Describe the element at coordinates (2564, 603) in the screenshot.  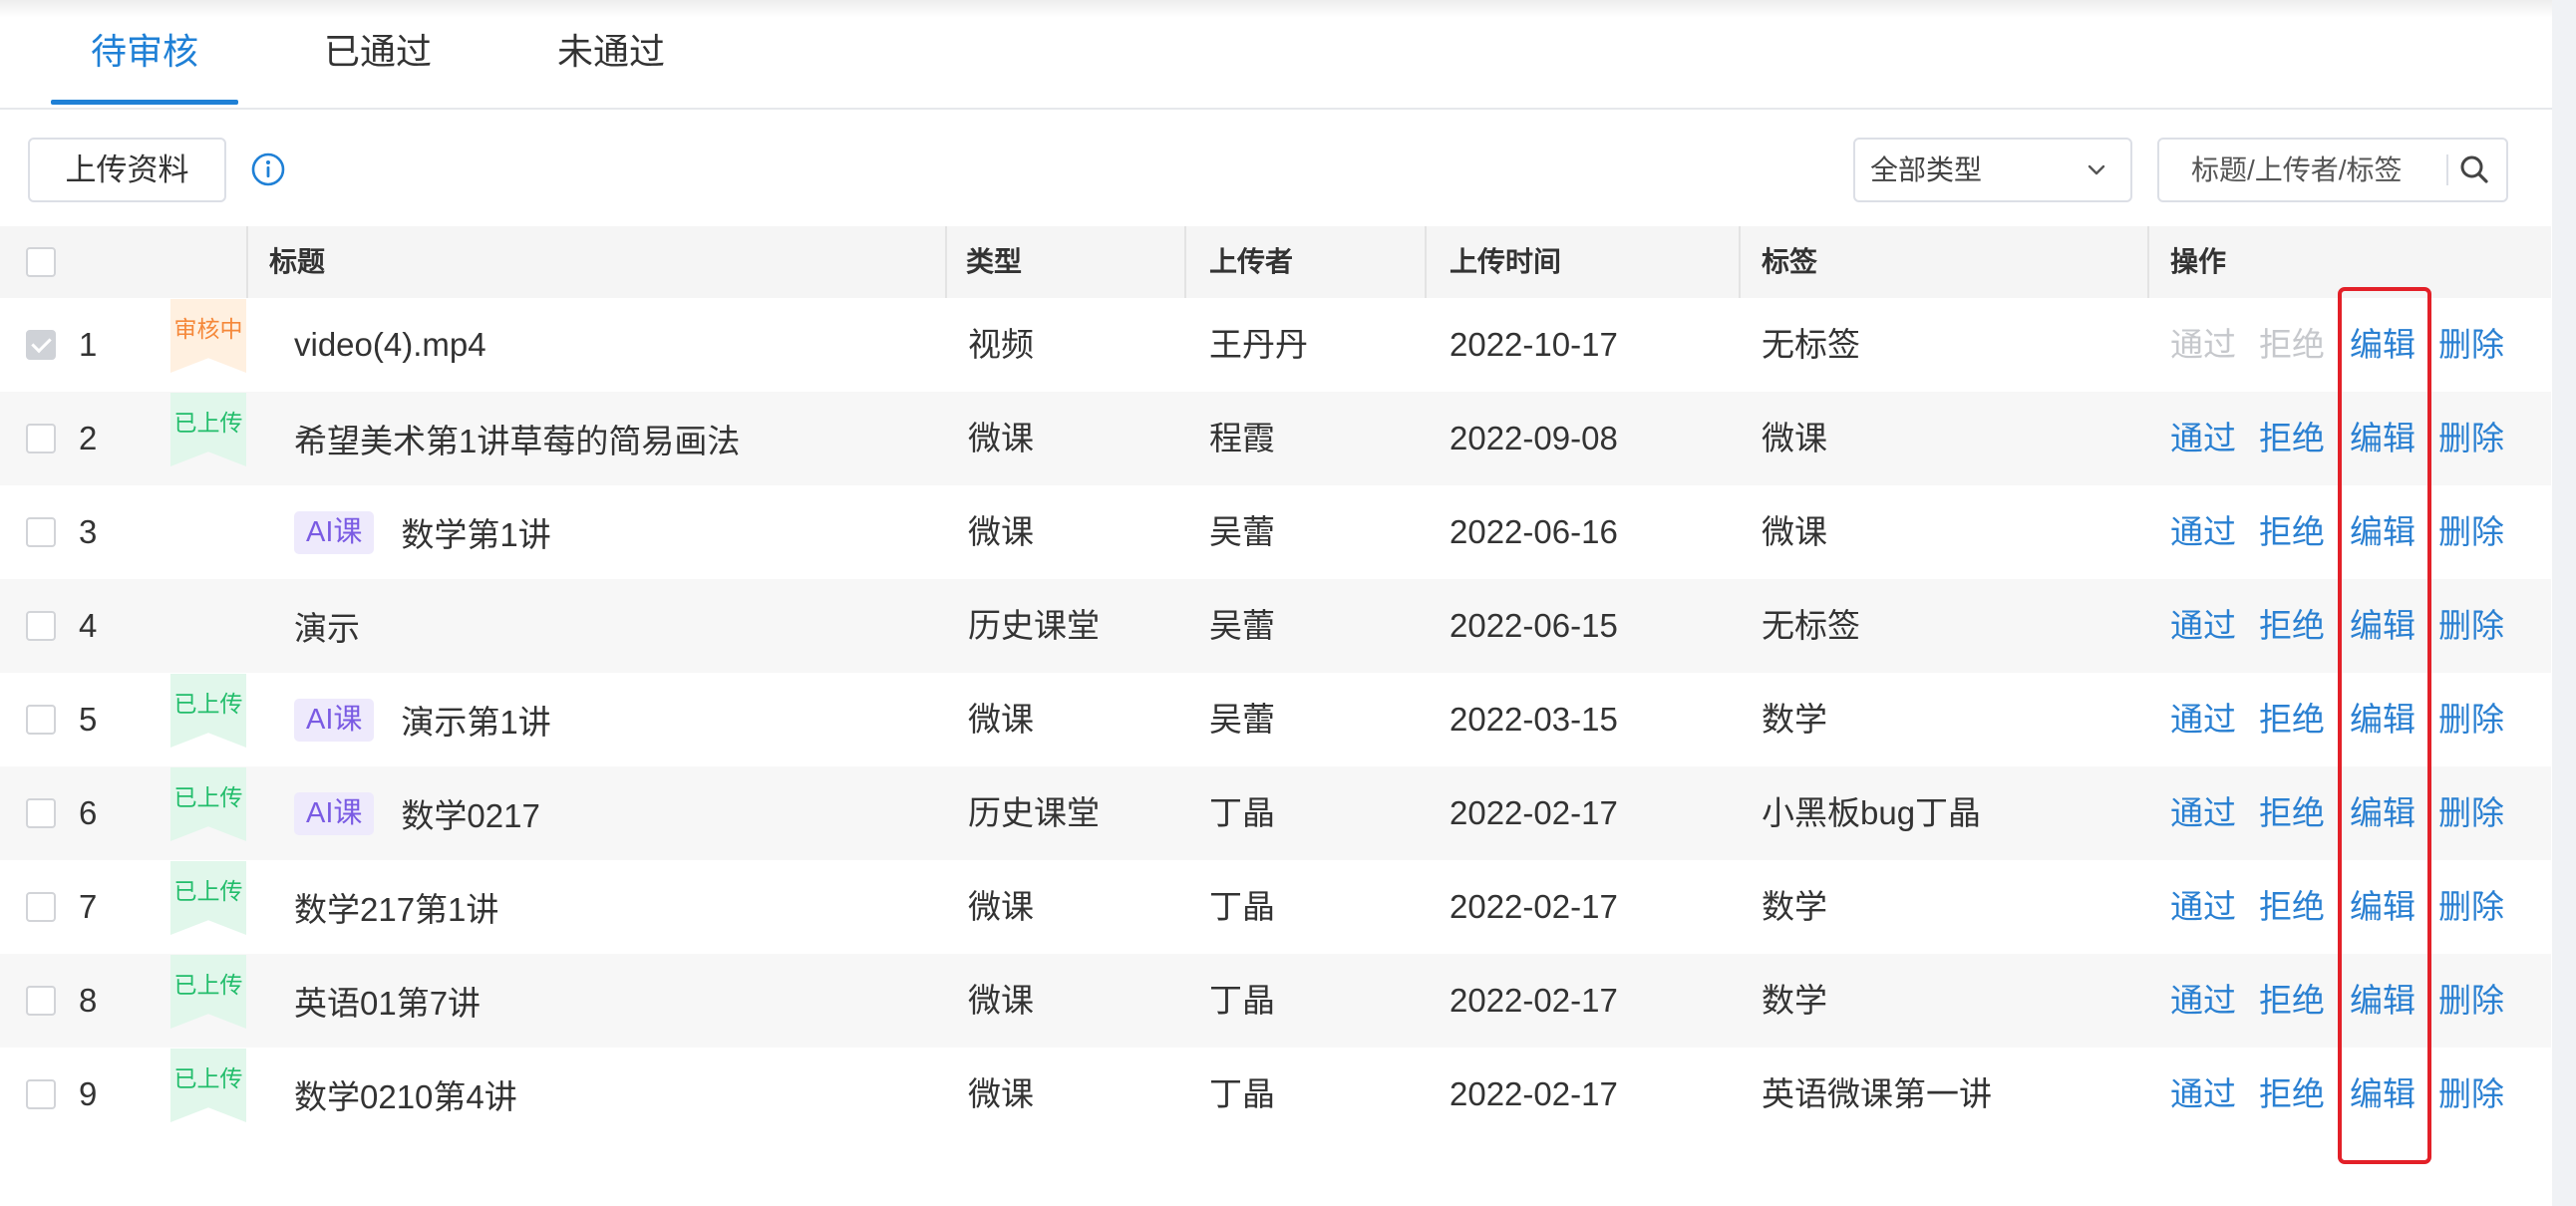
I see `scroll-gutter` at that location.